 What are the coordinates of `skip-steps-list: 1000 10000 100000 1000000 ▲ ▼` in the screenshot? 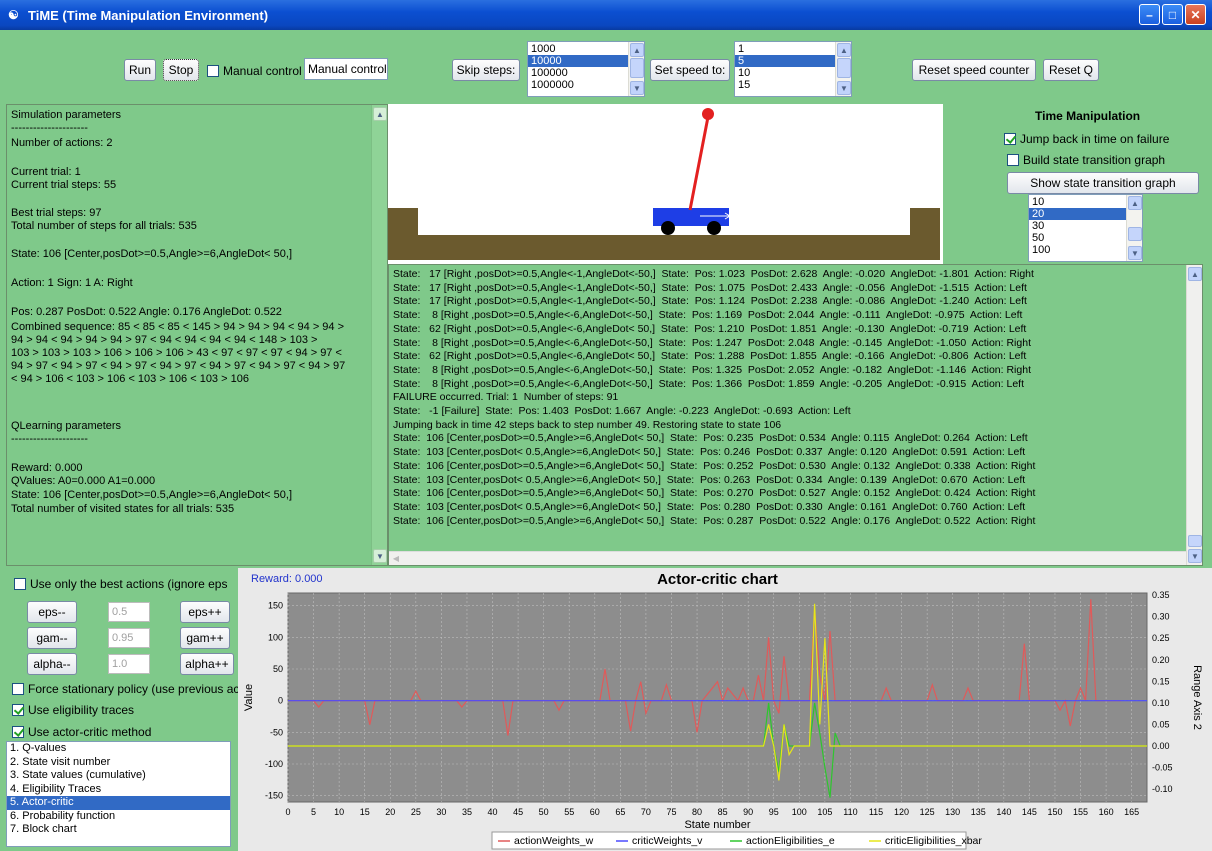 It's located at (586, 69).